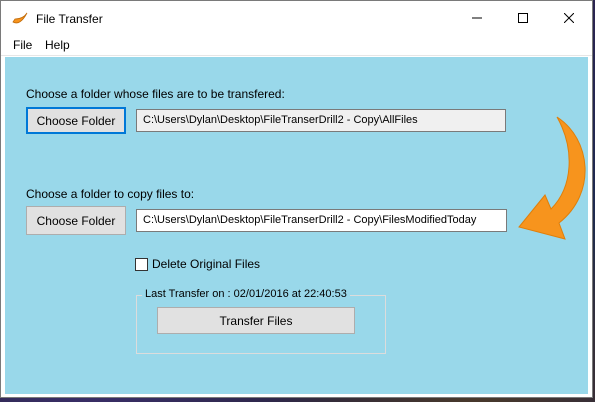 Image resolution: width=595 pixels, height=402 pixels. I want to click on transfer-files-button: Transfer Files, so click(256, 320).